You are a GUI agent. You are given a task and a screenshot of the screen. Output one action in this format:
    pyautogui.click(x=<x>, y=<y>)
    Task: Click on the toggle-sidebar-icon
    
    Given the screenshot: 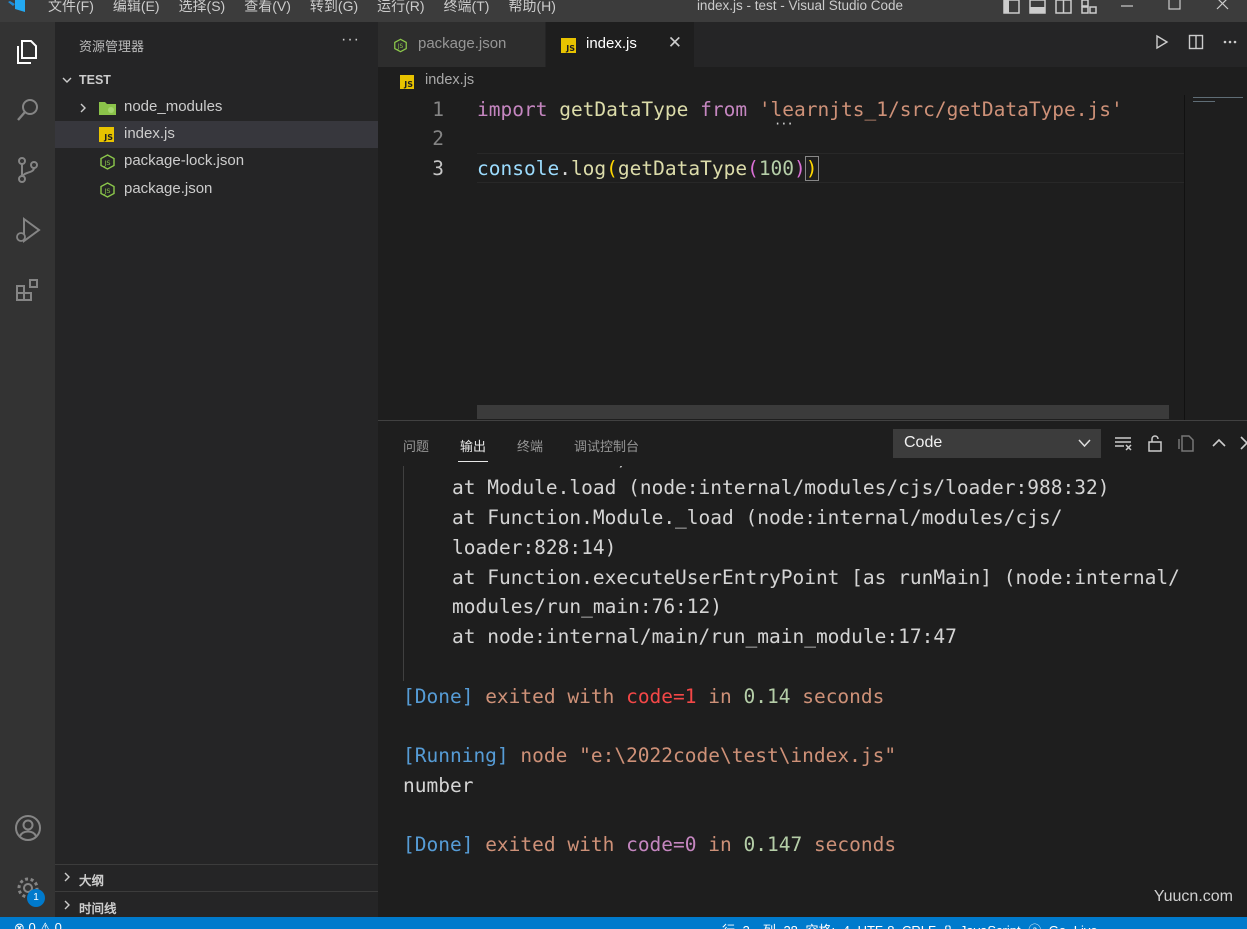 What is the action you would take?
    pyautogui.click(x=1012, y=7)
    